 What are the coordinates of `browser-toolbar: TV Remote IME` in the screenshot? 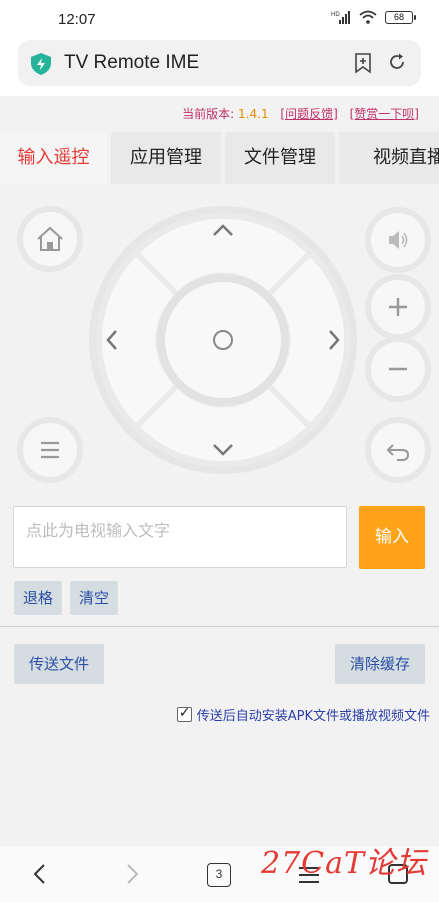 It's located at (219, 67).